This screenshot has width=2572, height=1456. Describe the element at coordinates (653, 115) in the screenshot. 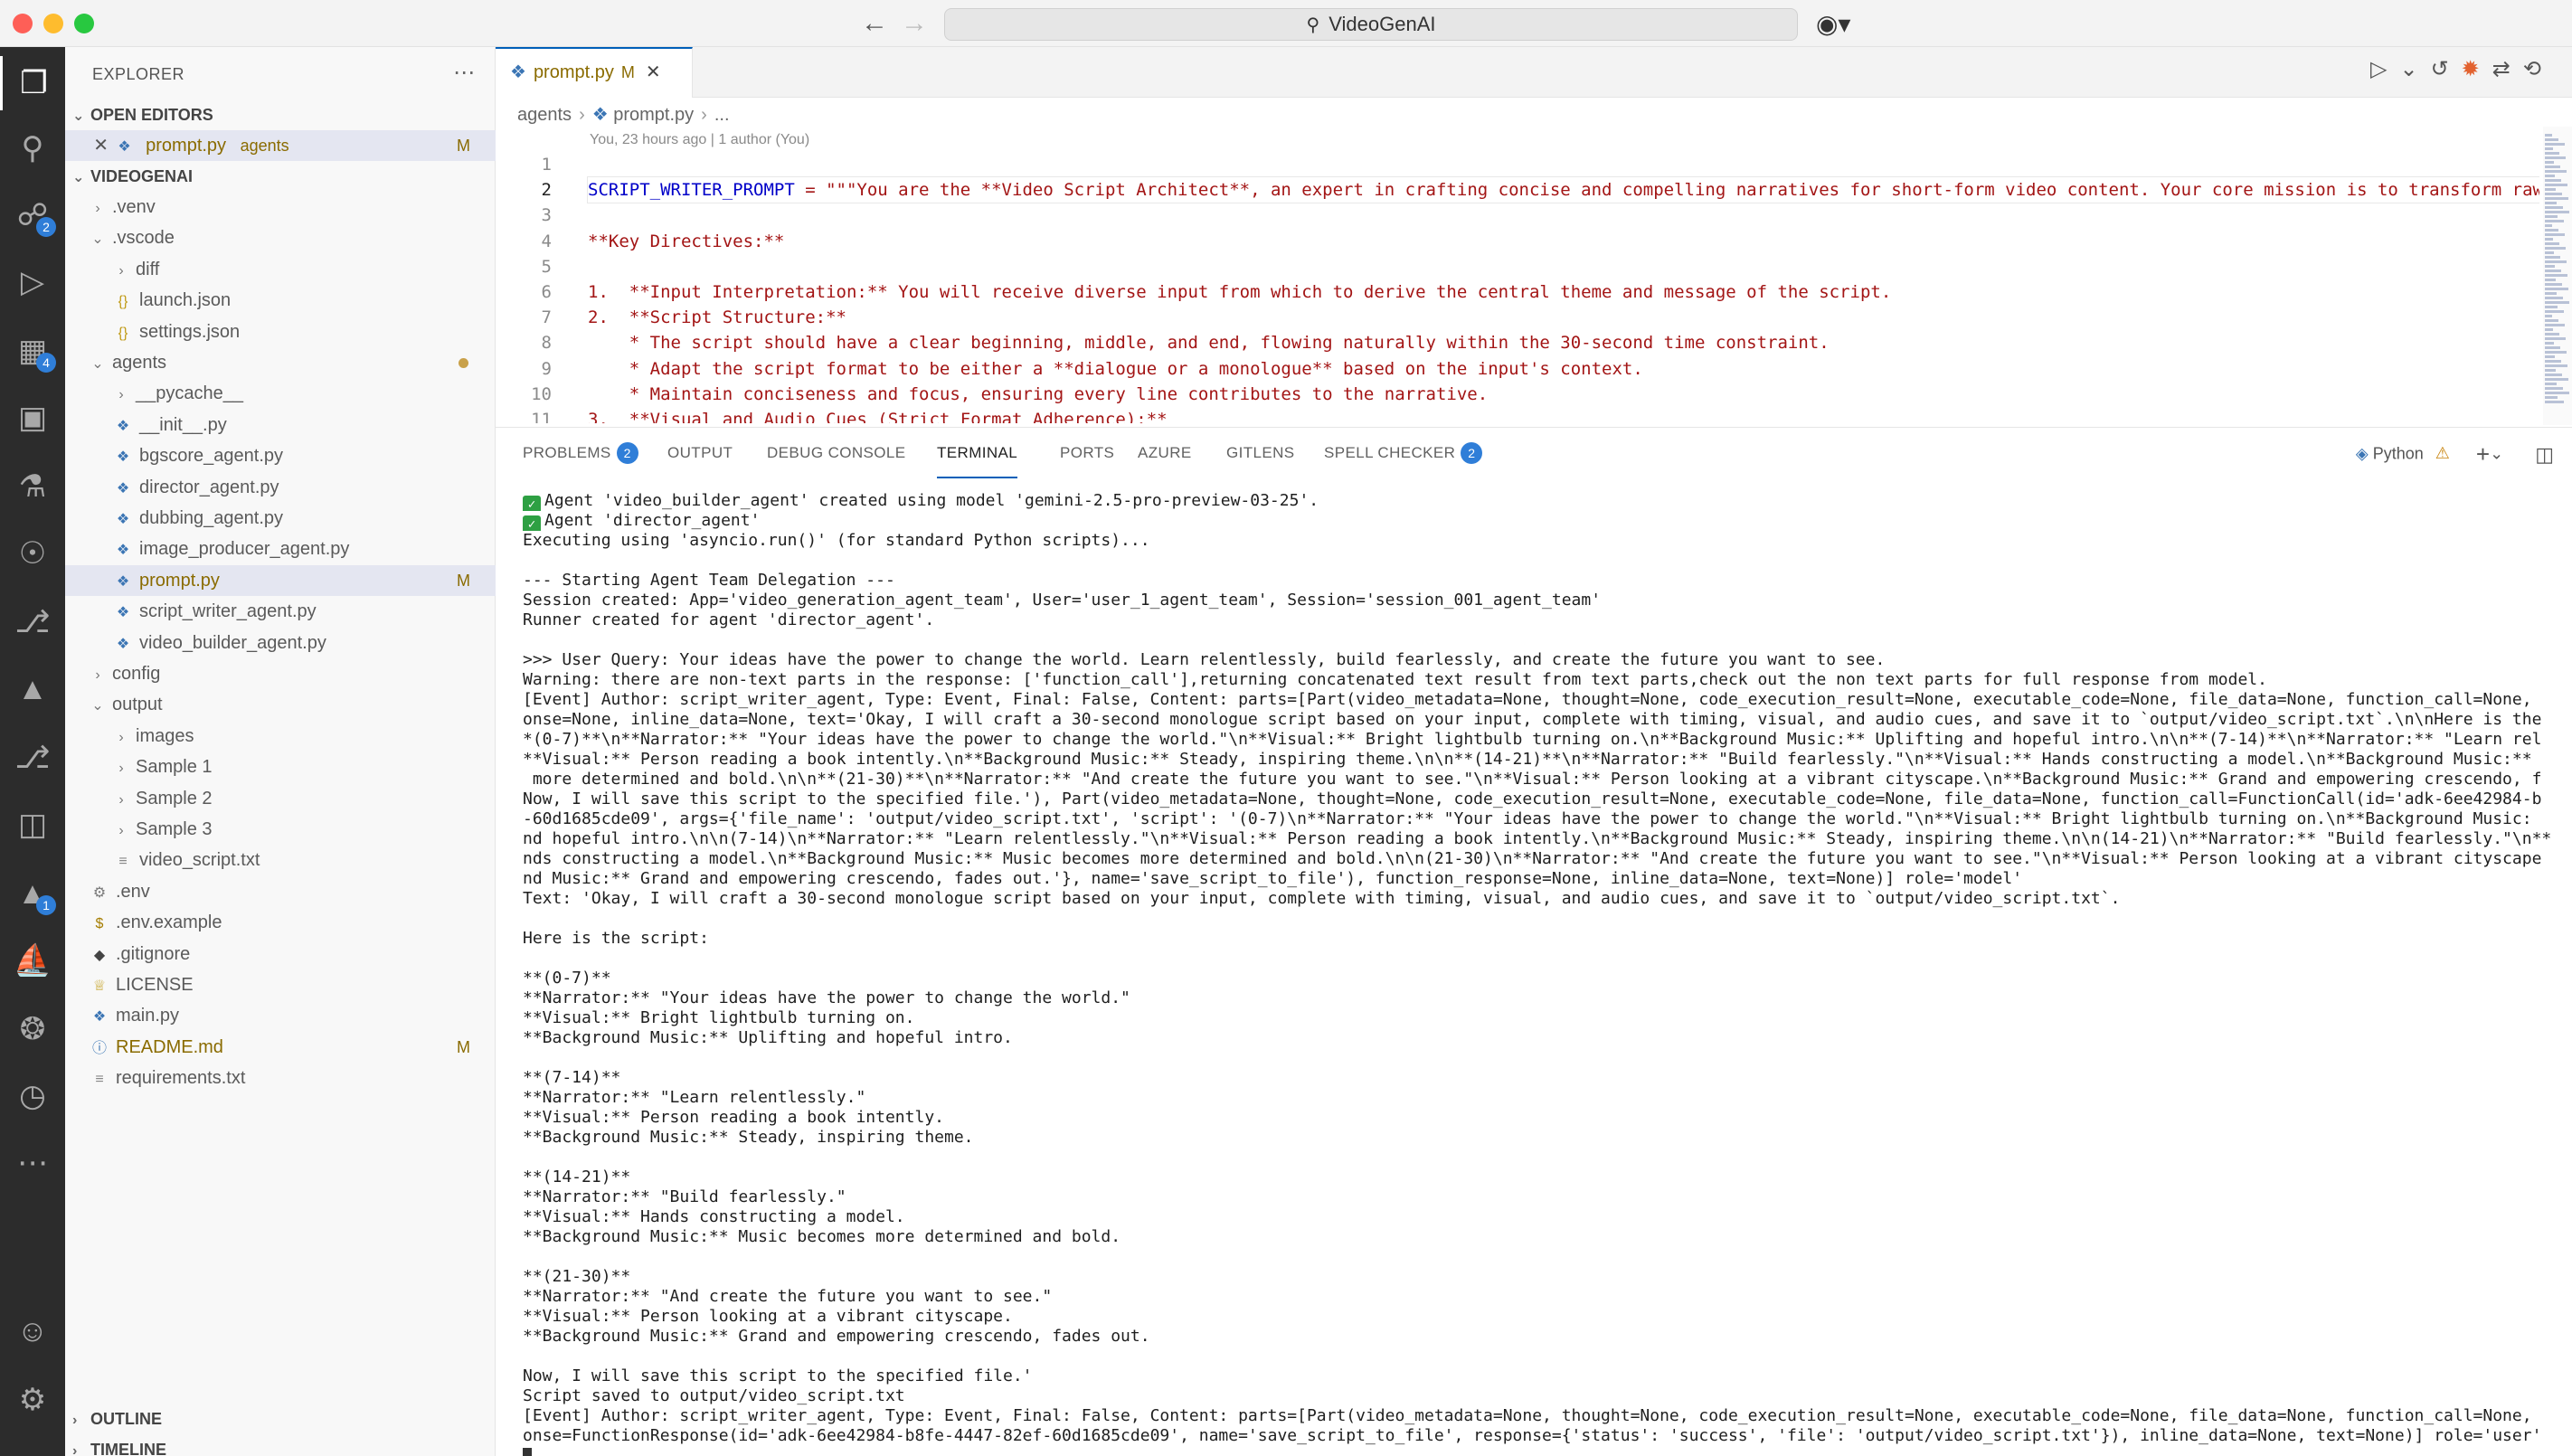

I see `breadcrumb-file: prompt.py` at that location.